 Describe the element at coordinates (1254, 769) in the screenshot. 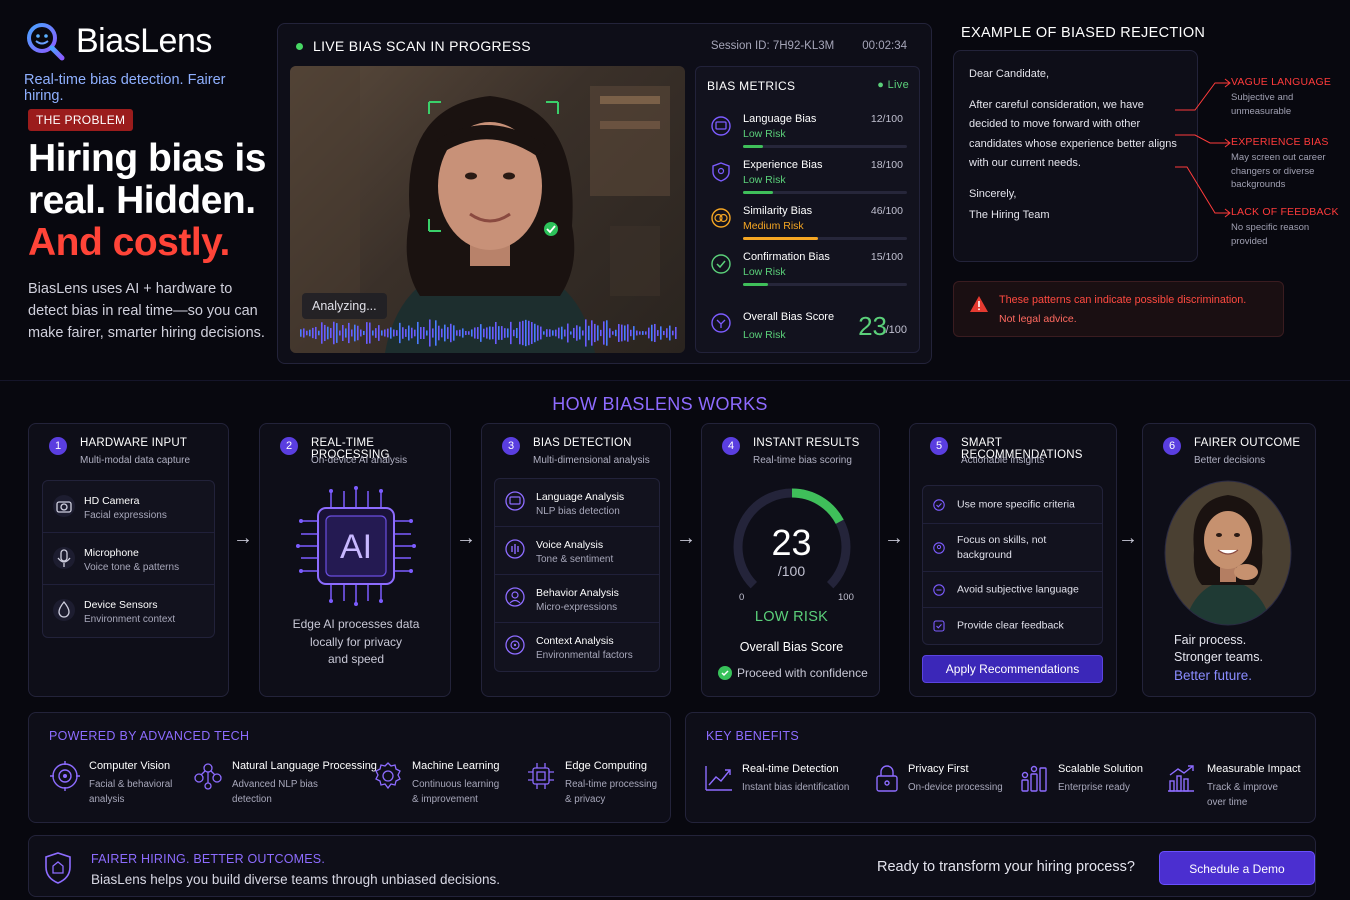

I see `benefit-title: Measurable Impact` at that location.